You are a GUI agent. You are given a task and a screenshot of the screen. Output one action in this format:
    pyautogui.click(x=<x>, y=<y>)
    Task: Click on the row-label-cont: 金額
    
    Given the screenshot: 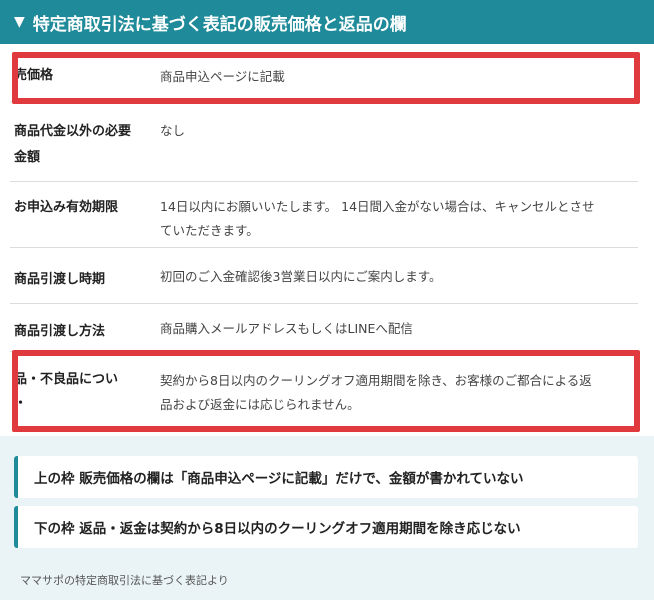 What is the action you would take?
    pyautogui.click(x=27, y=157)
    